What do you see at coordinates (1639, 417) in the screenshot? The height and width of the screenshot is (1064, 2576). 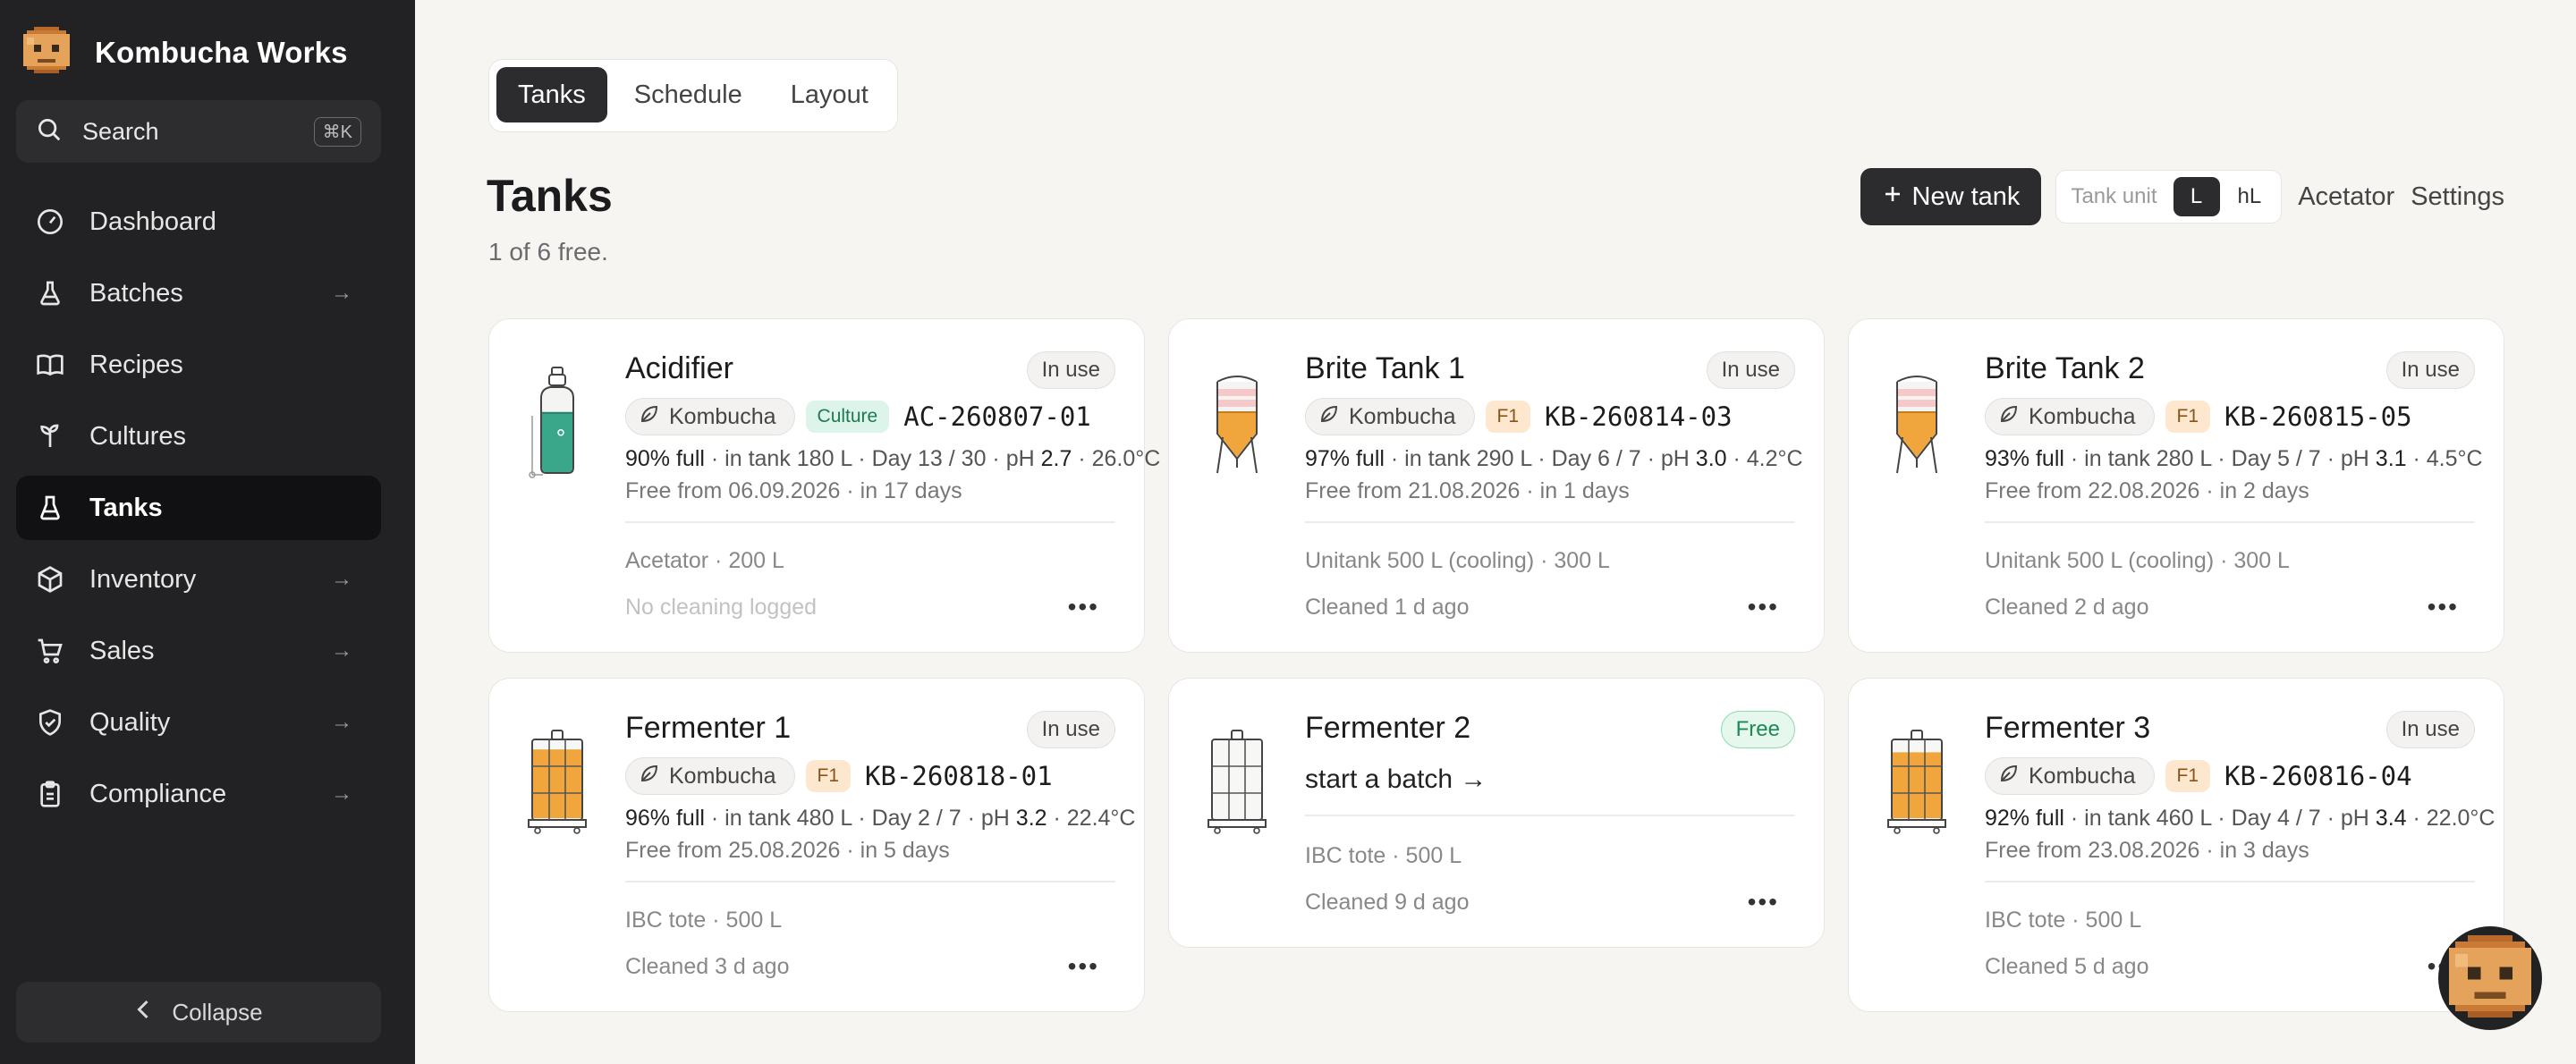 I see `batch-code: KB-260814-03` at bounding box center [1639, 417].